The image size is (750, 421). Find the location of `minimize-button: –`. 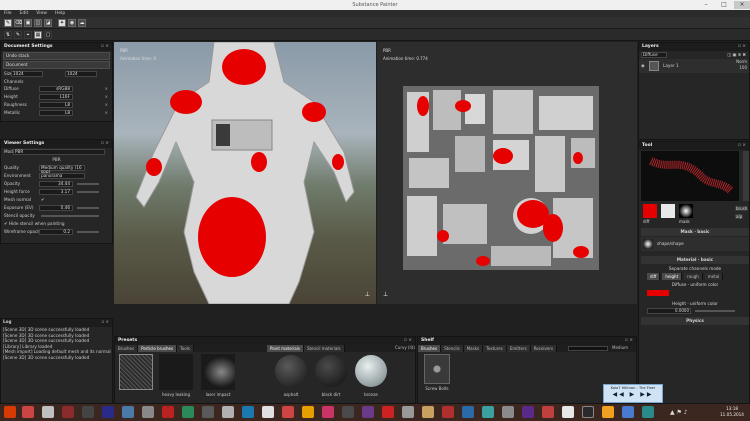

minimize-button: – is located at coordinates (706, 5).